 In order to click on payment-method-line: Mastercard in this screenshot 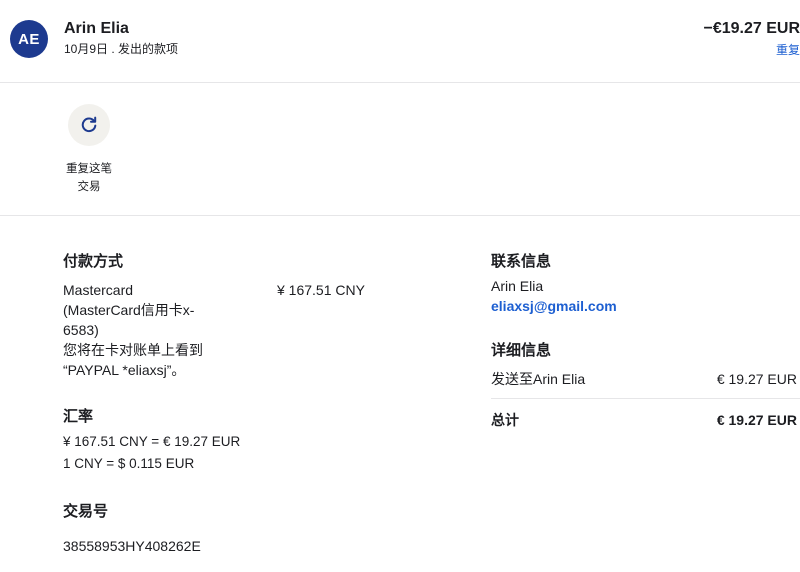, I will do `click(98, 290)`.